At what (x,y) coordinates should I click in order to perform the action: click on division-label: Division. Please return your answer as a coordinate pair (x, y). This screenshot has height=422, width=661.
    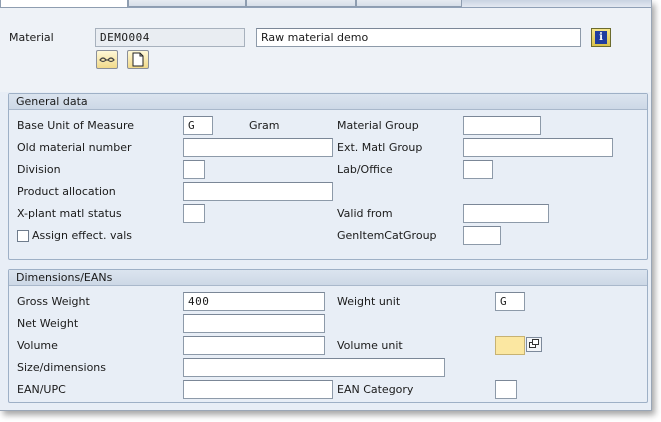
    Looking at the image, I should click on (39, 169).